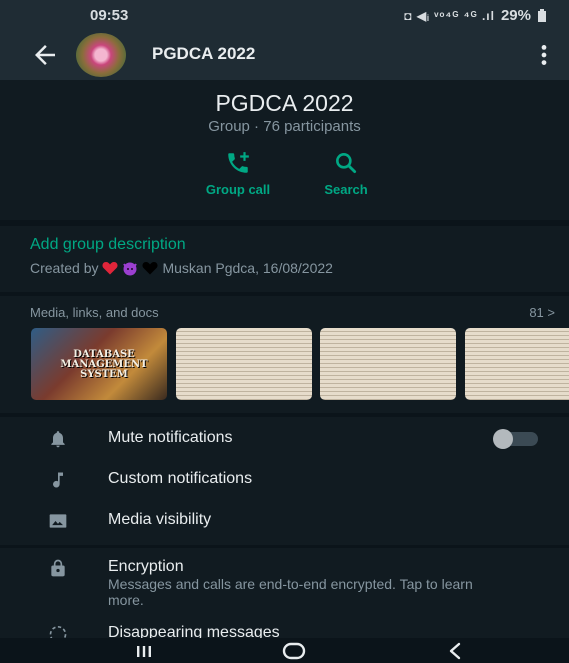 Image resolution: width=569 pixels, height=663 pixels. Describe the element at coordinates (150, 268) in the screenshot. I see `black-heart-icon` at that location.